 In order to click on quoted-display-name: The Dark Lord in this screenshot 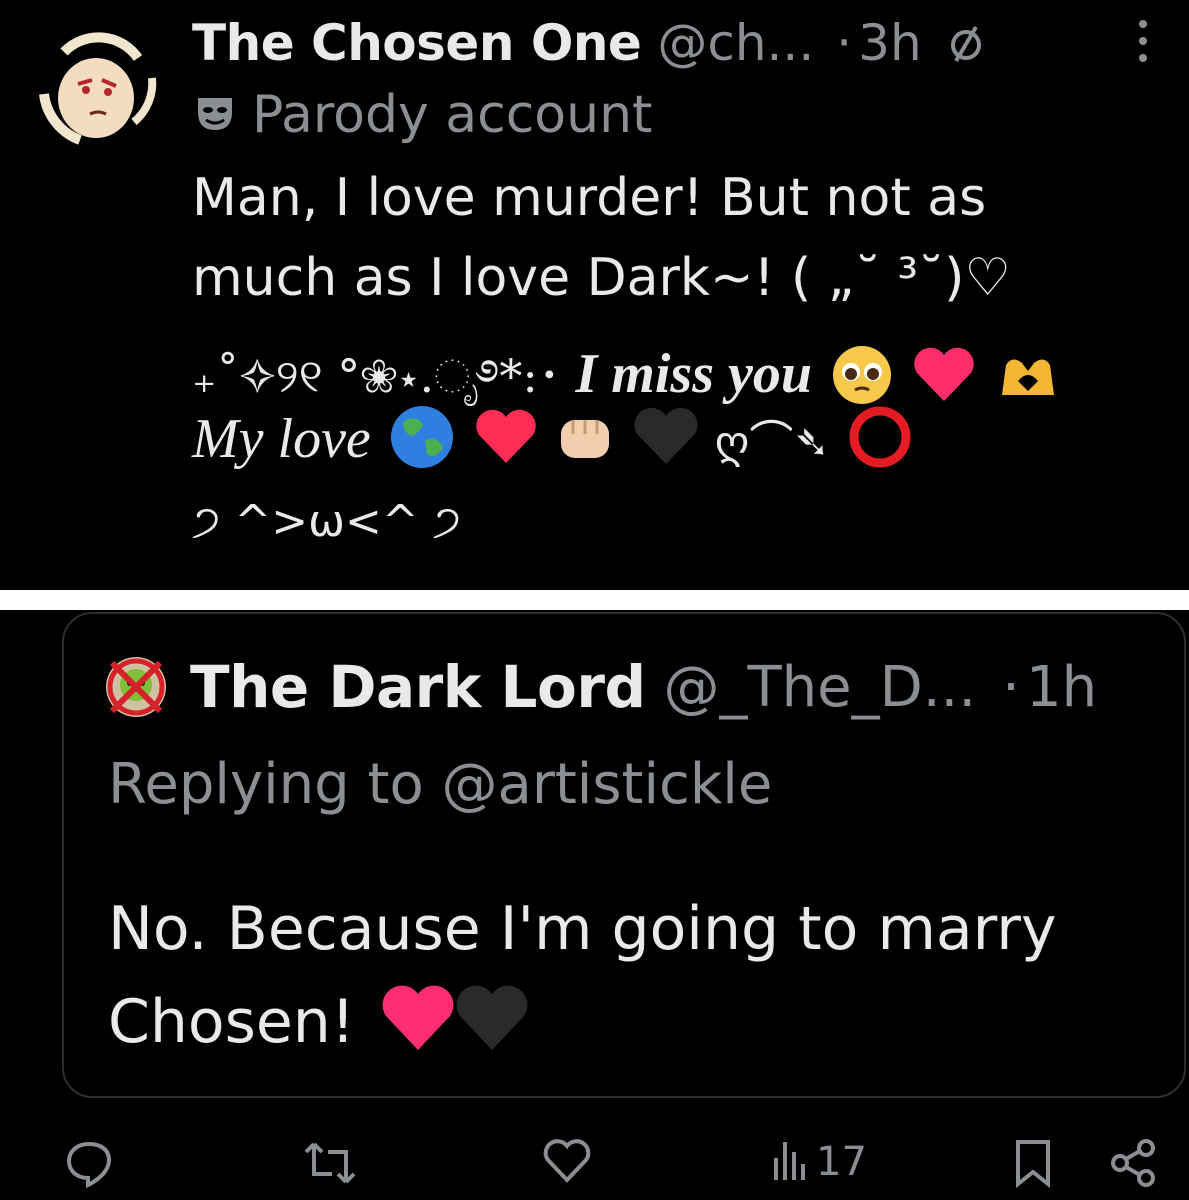, I will do `click(418, 687)`.